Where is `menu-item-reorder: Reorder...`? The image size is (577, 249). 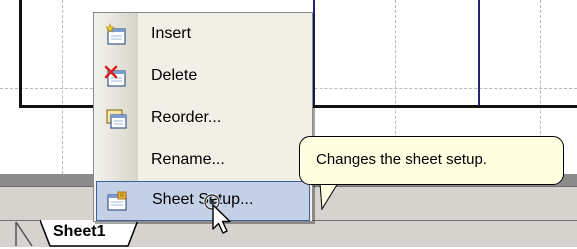 menu-item-reorder: Reorder... is located at coordinates (203, 119).